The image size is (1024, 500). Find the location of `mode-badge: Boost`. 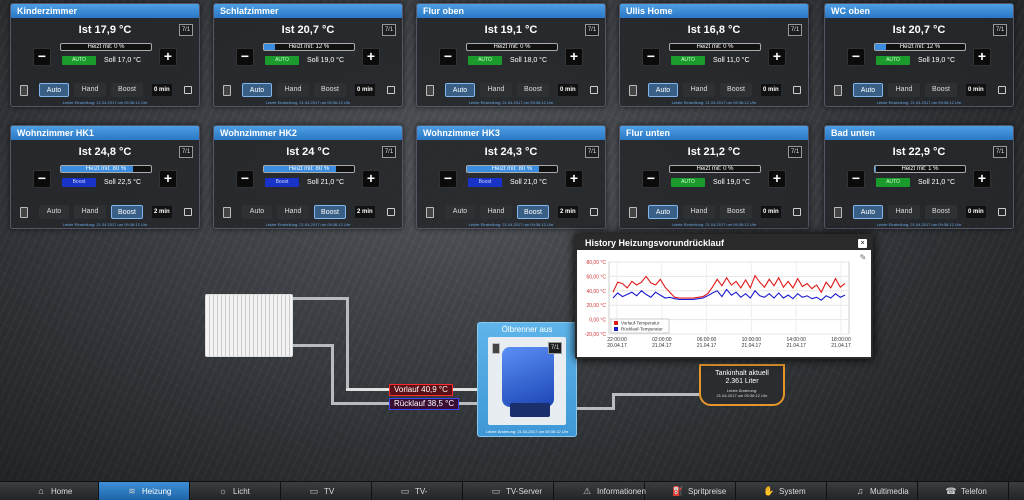

mode-badge: Boost is located at coordinates (79, 182).